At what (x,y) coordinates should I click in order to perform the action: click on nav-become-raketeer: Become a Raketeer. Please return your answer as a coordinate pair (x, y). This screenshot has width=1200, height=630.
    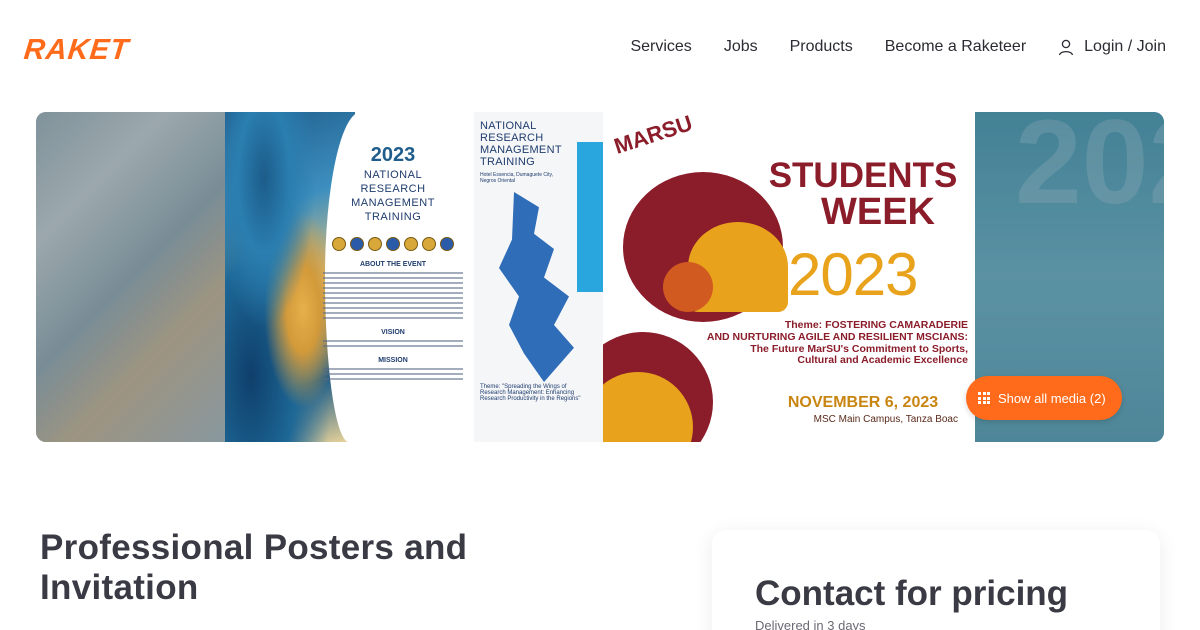
    Looking at the image, I should click on (955, 47).